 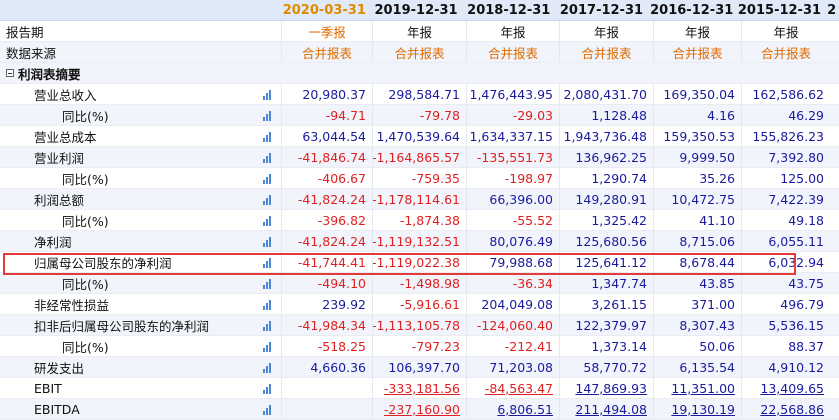 I want to click on period-header-2020-03-31: 2020-03-31, so click(x=323, y=10).